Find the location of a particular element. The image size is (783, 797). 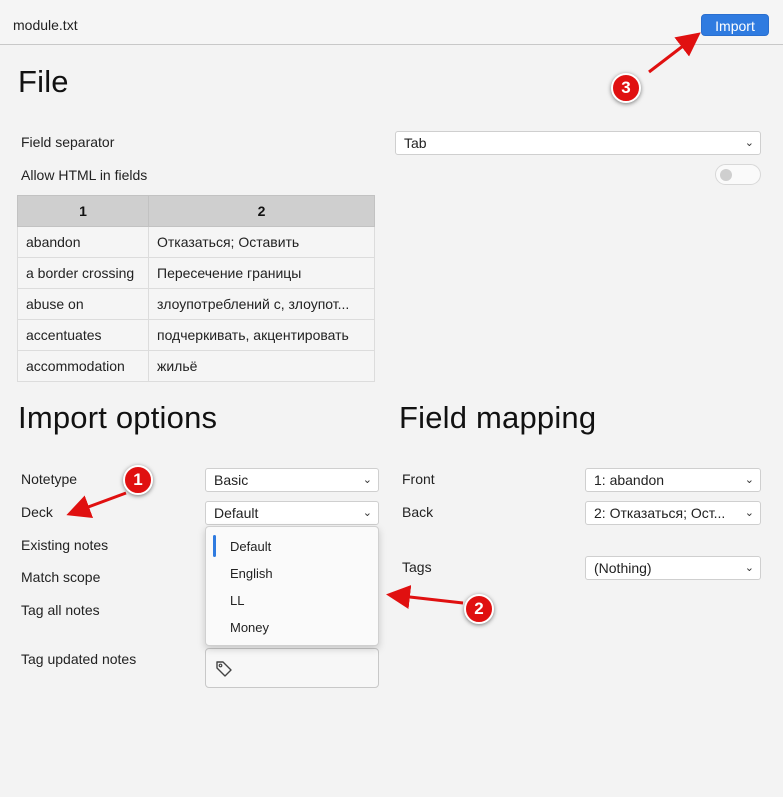

table-cell: жильё is located at coordinates (261, 366).